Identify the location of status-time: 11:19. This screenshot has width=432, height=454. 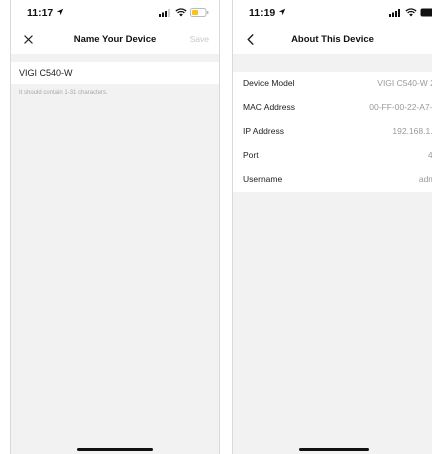
(262, 13).